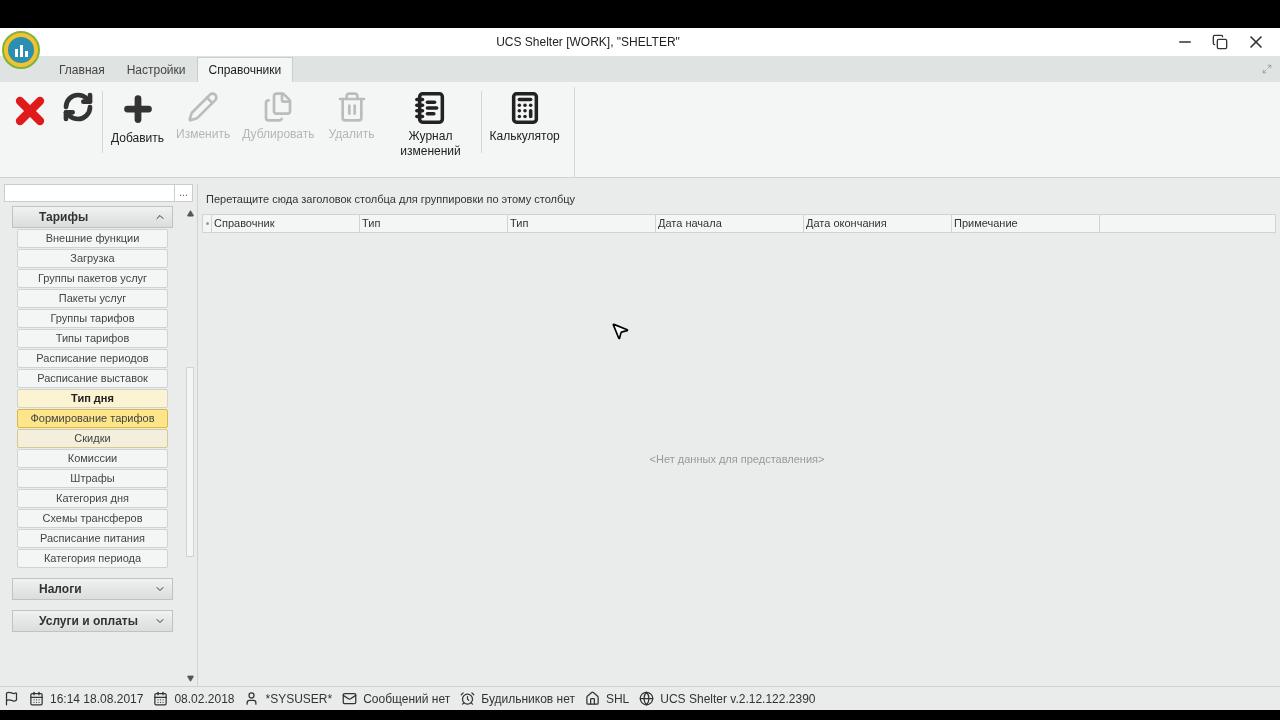 The height and width of the screenshot is (720, 1280). Describe the element at coordinates (92, 478) in the screenshot. I see `sidebar-item: Штрафы` at that location.